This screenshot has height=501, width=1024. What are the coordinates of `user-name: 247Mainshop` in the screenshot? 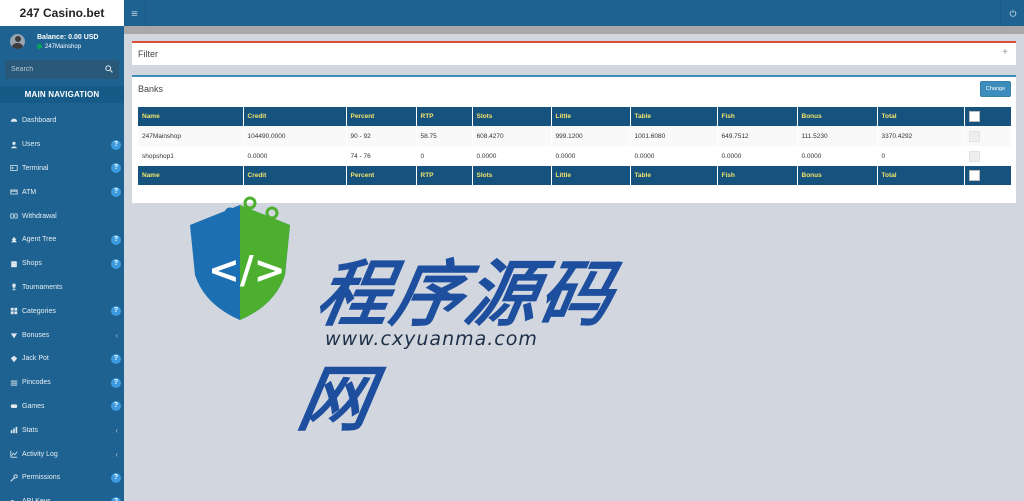 It's located at (63, 46).